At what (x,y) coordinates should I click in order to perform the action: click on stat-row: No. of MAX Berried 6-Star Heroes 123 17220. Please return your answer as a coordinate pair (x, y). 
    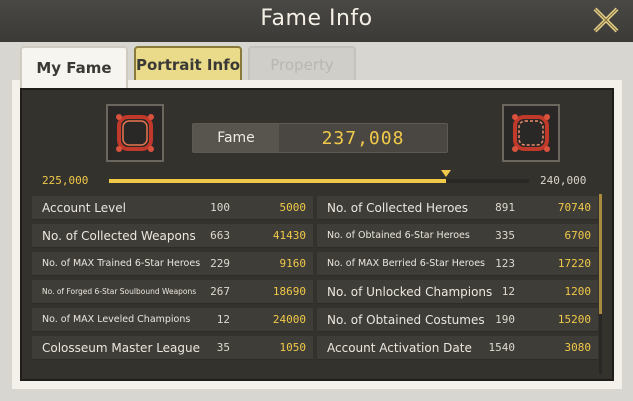
    Looking at the image, I should click on (457, 264).